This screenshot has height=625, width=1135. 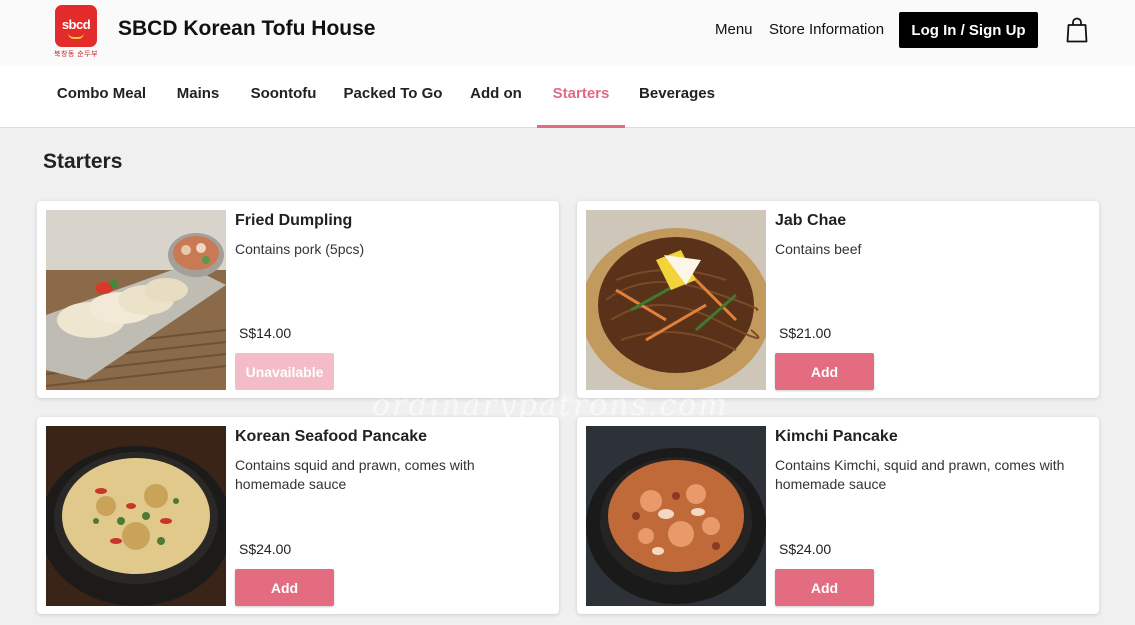 I want to click on logo-smile-icon, so click(x=76, y=36).